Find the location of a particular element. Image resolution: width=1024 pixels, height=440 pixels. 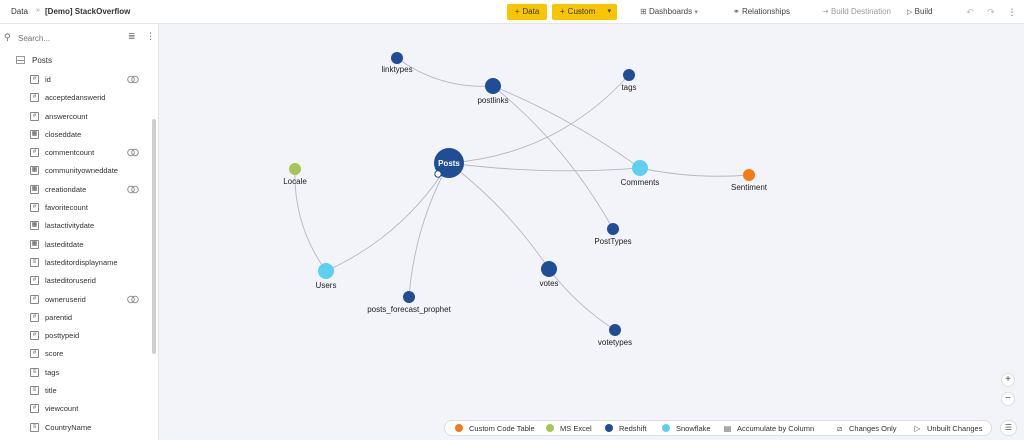

node-votes is located at coordinates (549, 269).